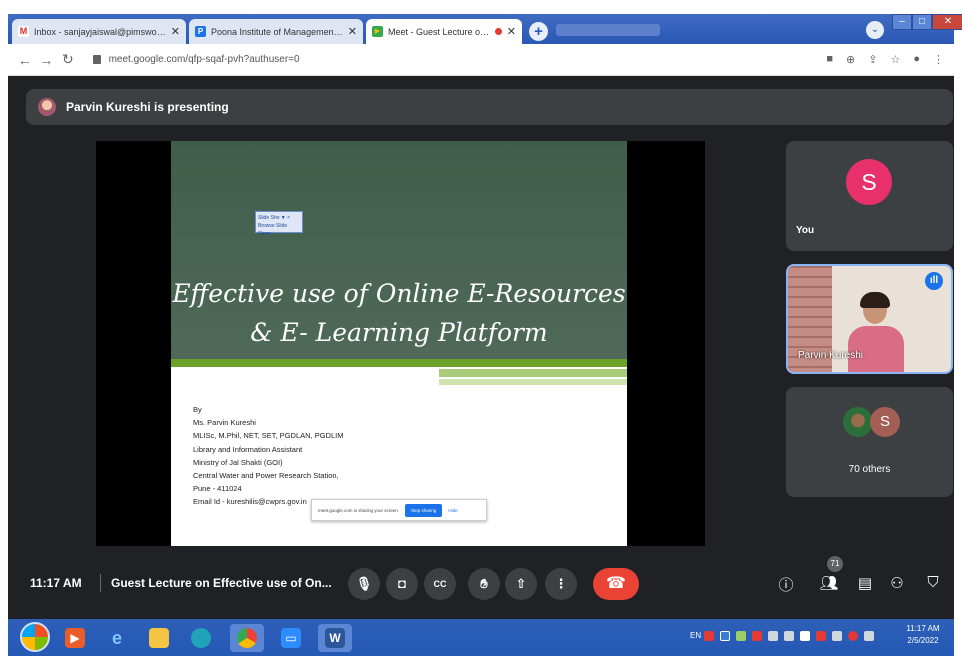 This screenshot has height=656, width=962. I want to click on tab-search-icon: ⌄, so click(875, 30).